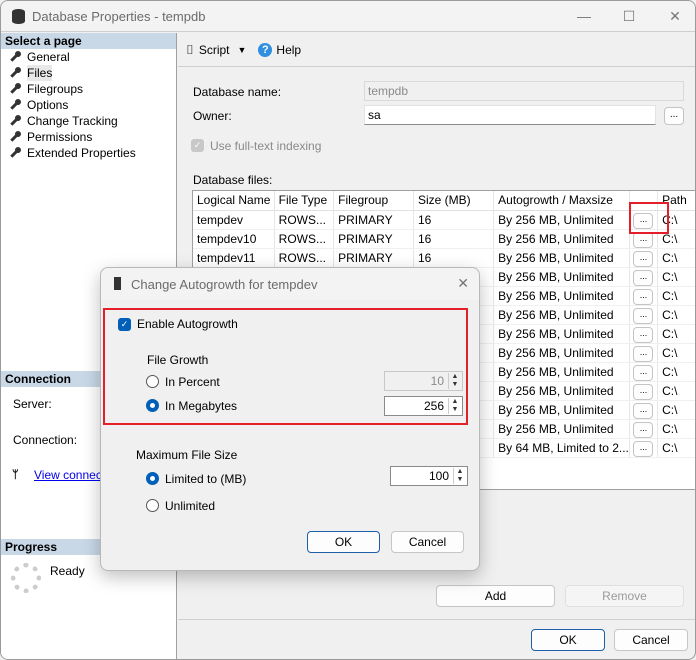 Image resolution: width=696 pixels, height=660 pixels. I want to click on file-growth-label: File Growth, so click(178, 360).